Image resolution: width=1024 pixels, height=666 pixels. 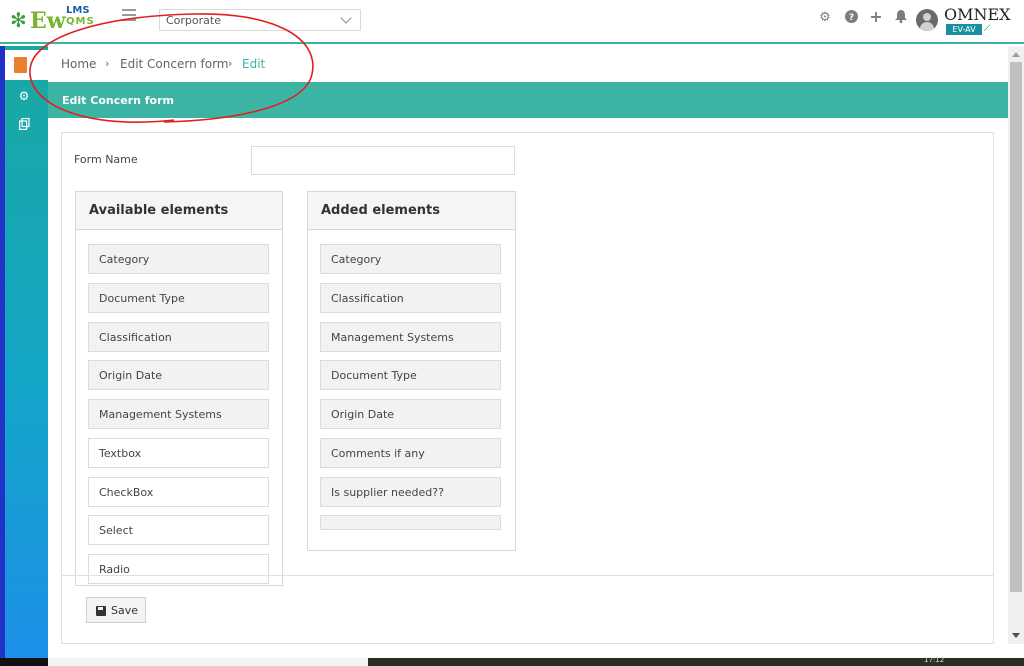 I want to click on vertical-scrollbar, so click(x=1016, y=345).